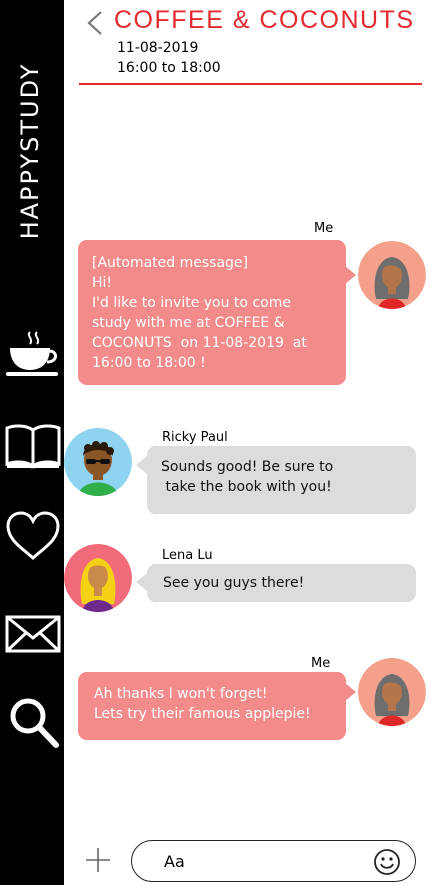  Describe the element at coordinates (187, 555) in the screenshot. I see `sender-name: Lena Lu` at that location.